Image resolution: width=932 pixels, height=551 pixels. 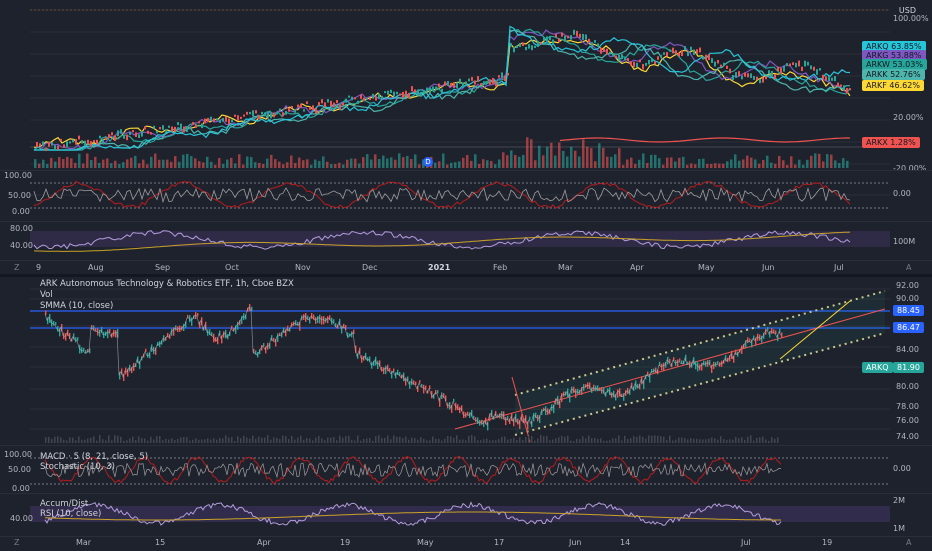 What do you see at coordinates (232, 267) in the screenshot?
I see `top-time-oct: Oct` at bounding box center [232, 267].